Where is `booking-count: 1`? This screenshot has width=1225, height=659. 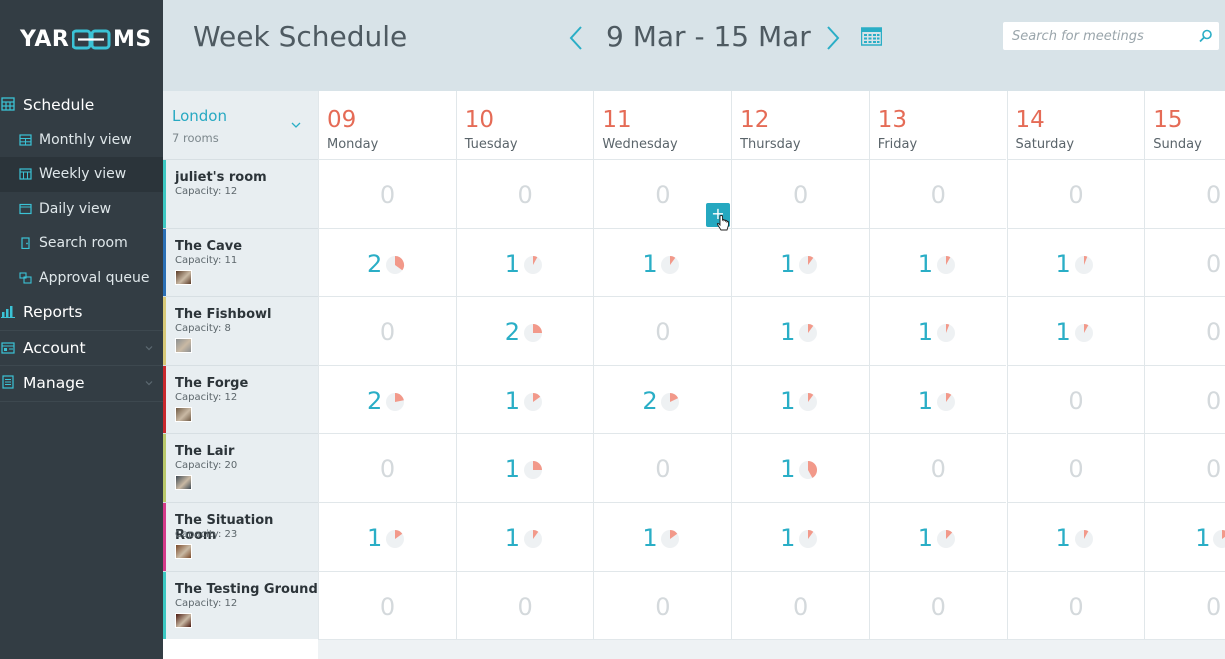
booking-count: 1 is located at coordinates (788, 332).